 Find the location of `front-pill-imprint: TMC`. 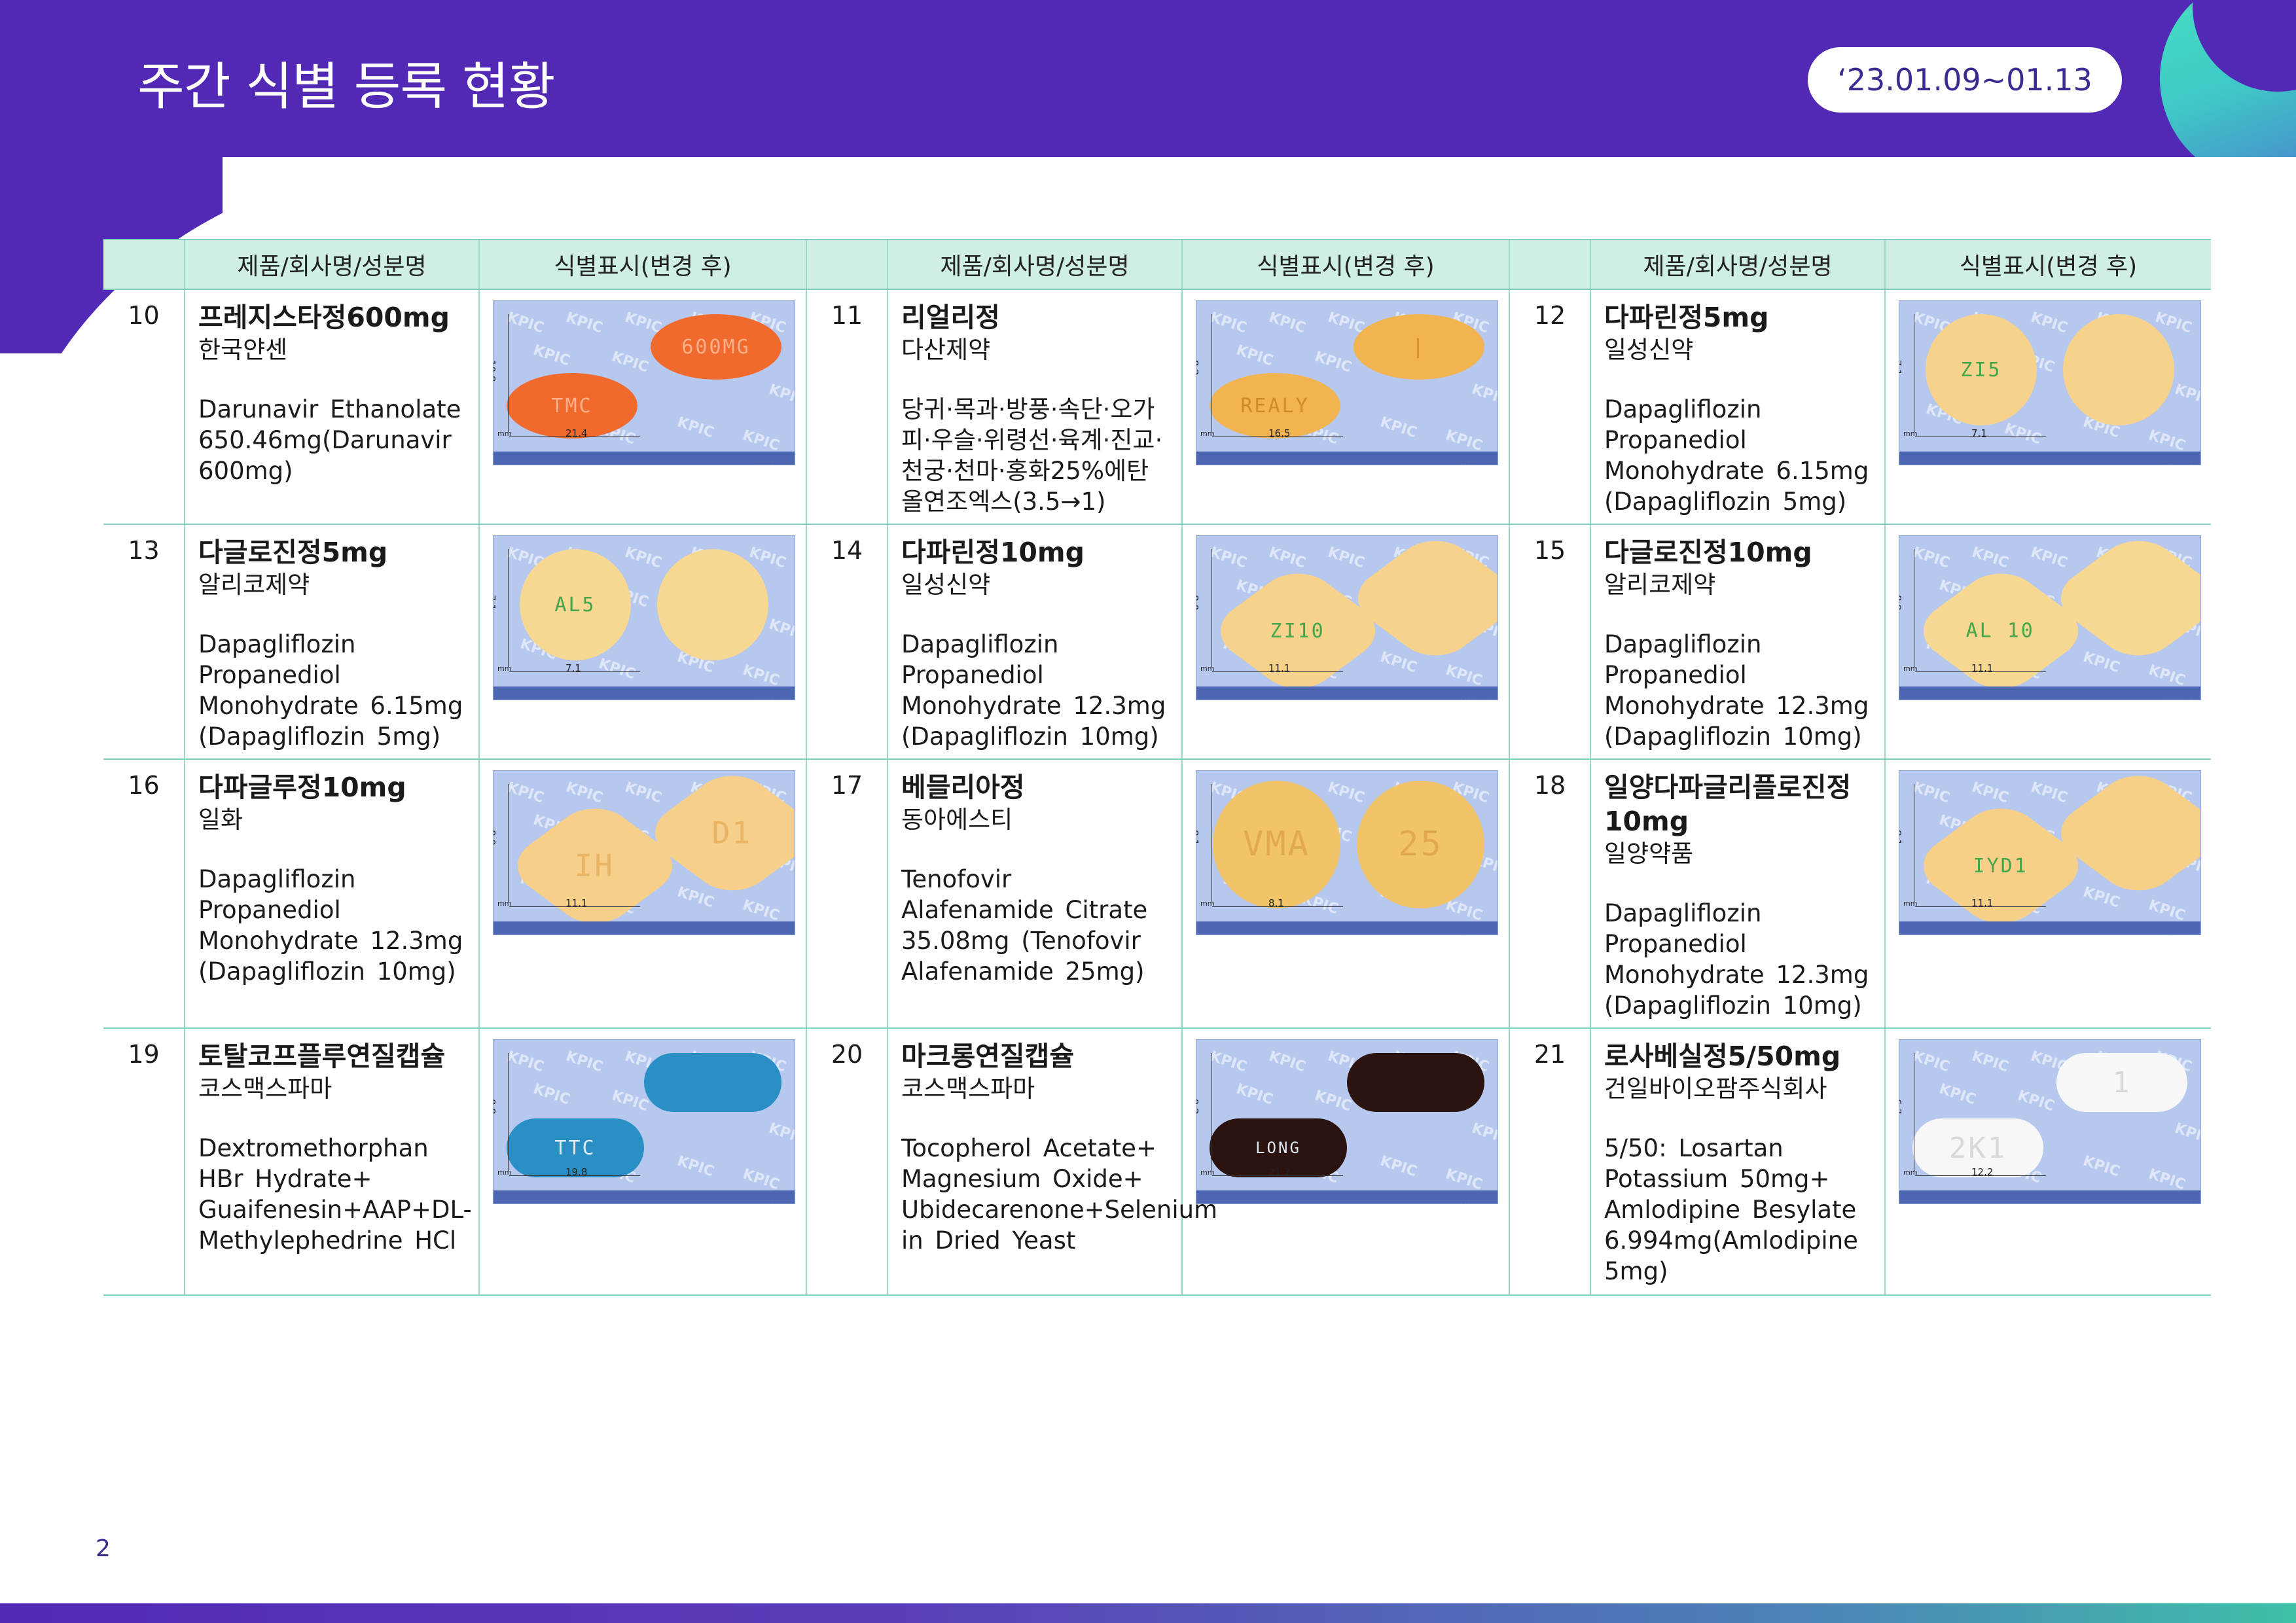

front-pill-imprint: TMC is located at coordinates (572, 406).